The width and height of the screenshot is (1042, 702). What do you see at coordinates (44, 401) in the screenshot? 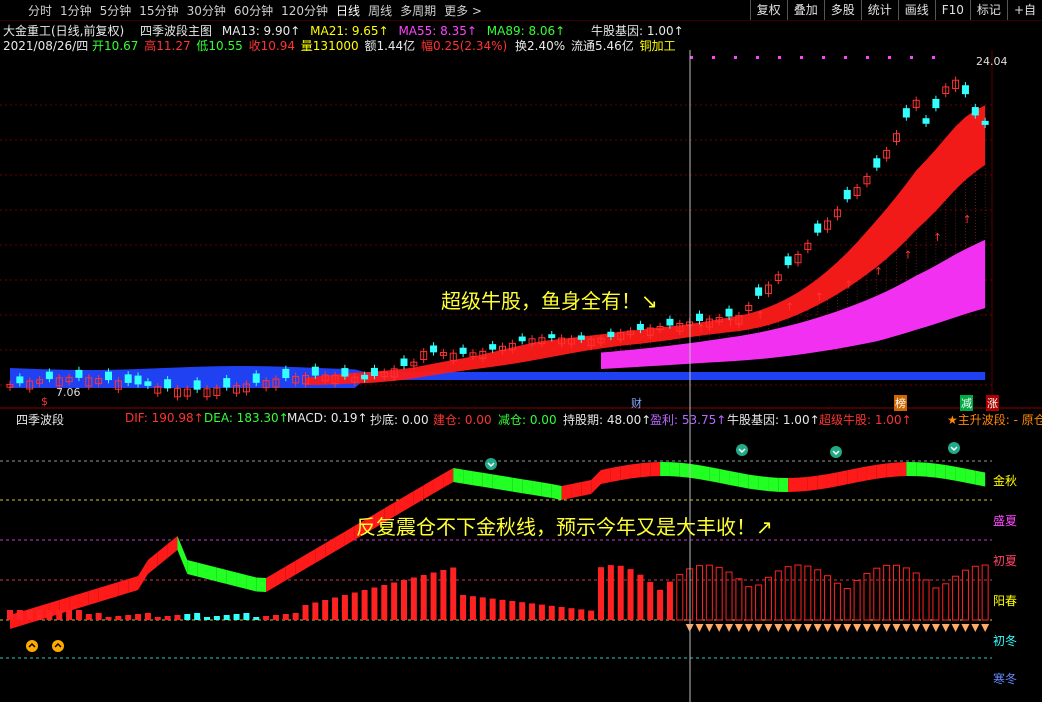
I see `tag-dollar: $` at bounding box center [44, 401].